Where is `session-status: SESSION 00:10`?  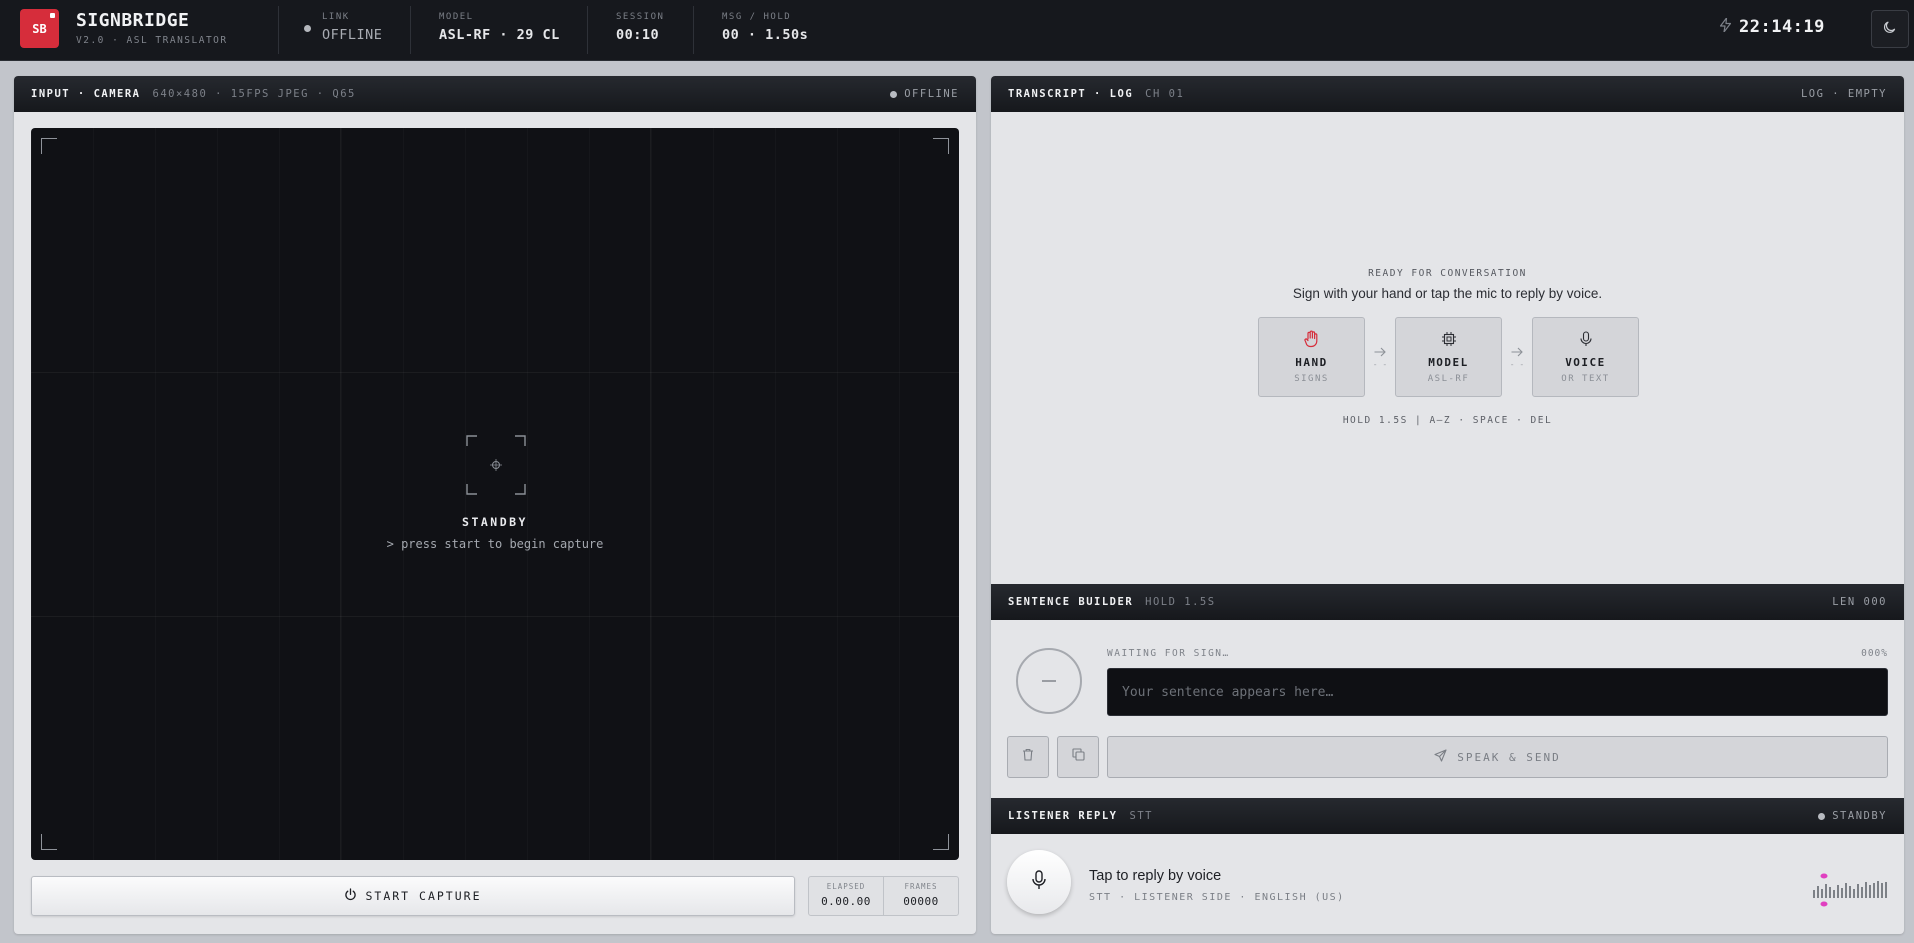 session-status: SESSION 00:10 is located at coordinates (640, 27).